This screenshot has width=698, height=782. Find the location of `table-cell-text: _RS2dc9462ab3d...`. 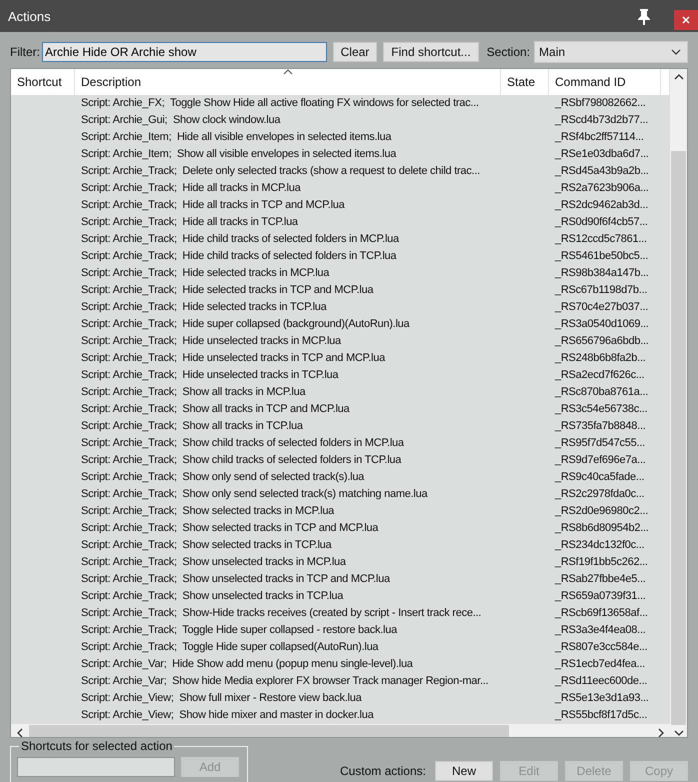

table-cell-text: _RS2dc9462ab3d... is located at coordinates (601, 205).